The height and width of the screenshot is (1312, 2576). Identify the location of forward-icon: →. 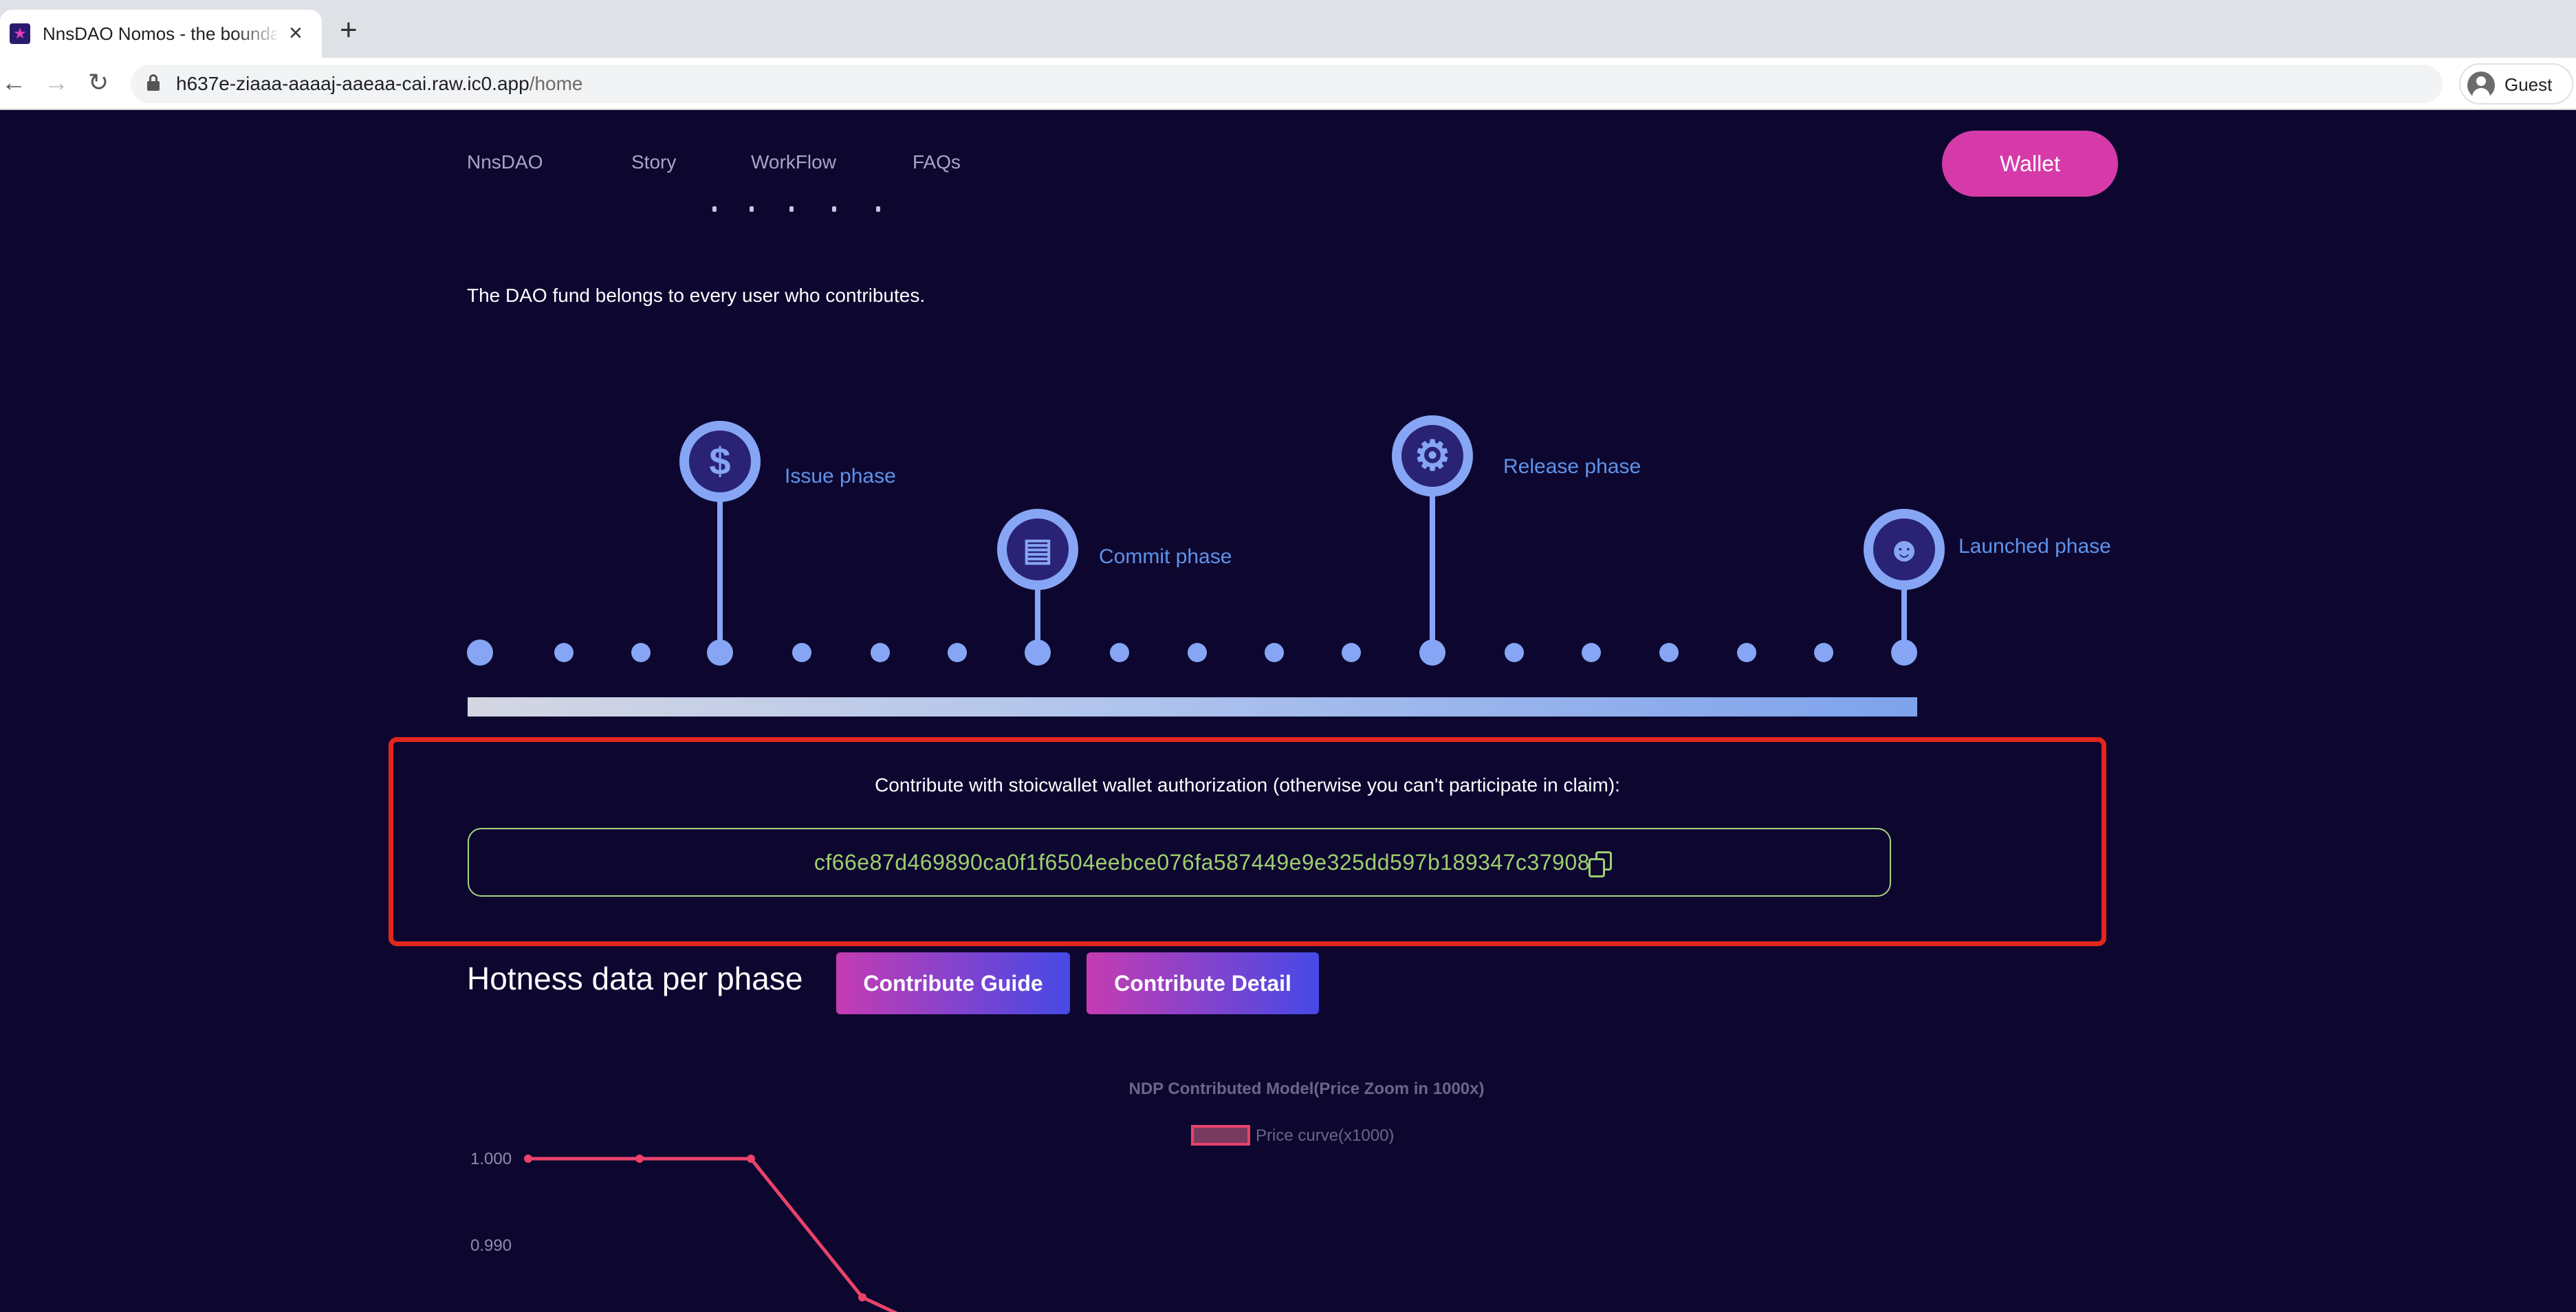
(56, 82).